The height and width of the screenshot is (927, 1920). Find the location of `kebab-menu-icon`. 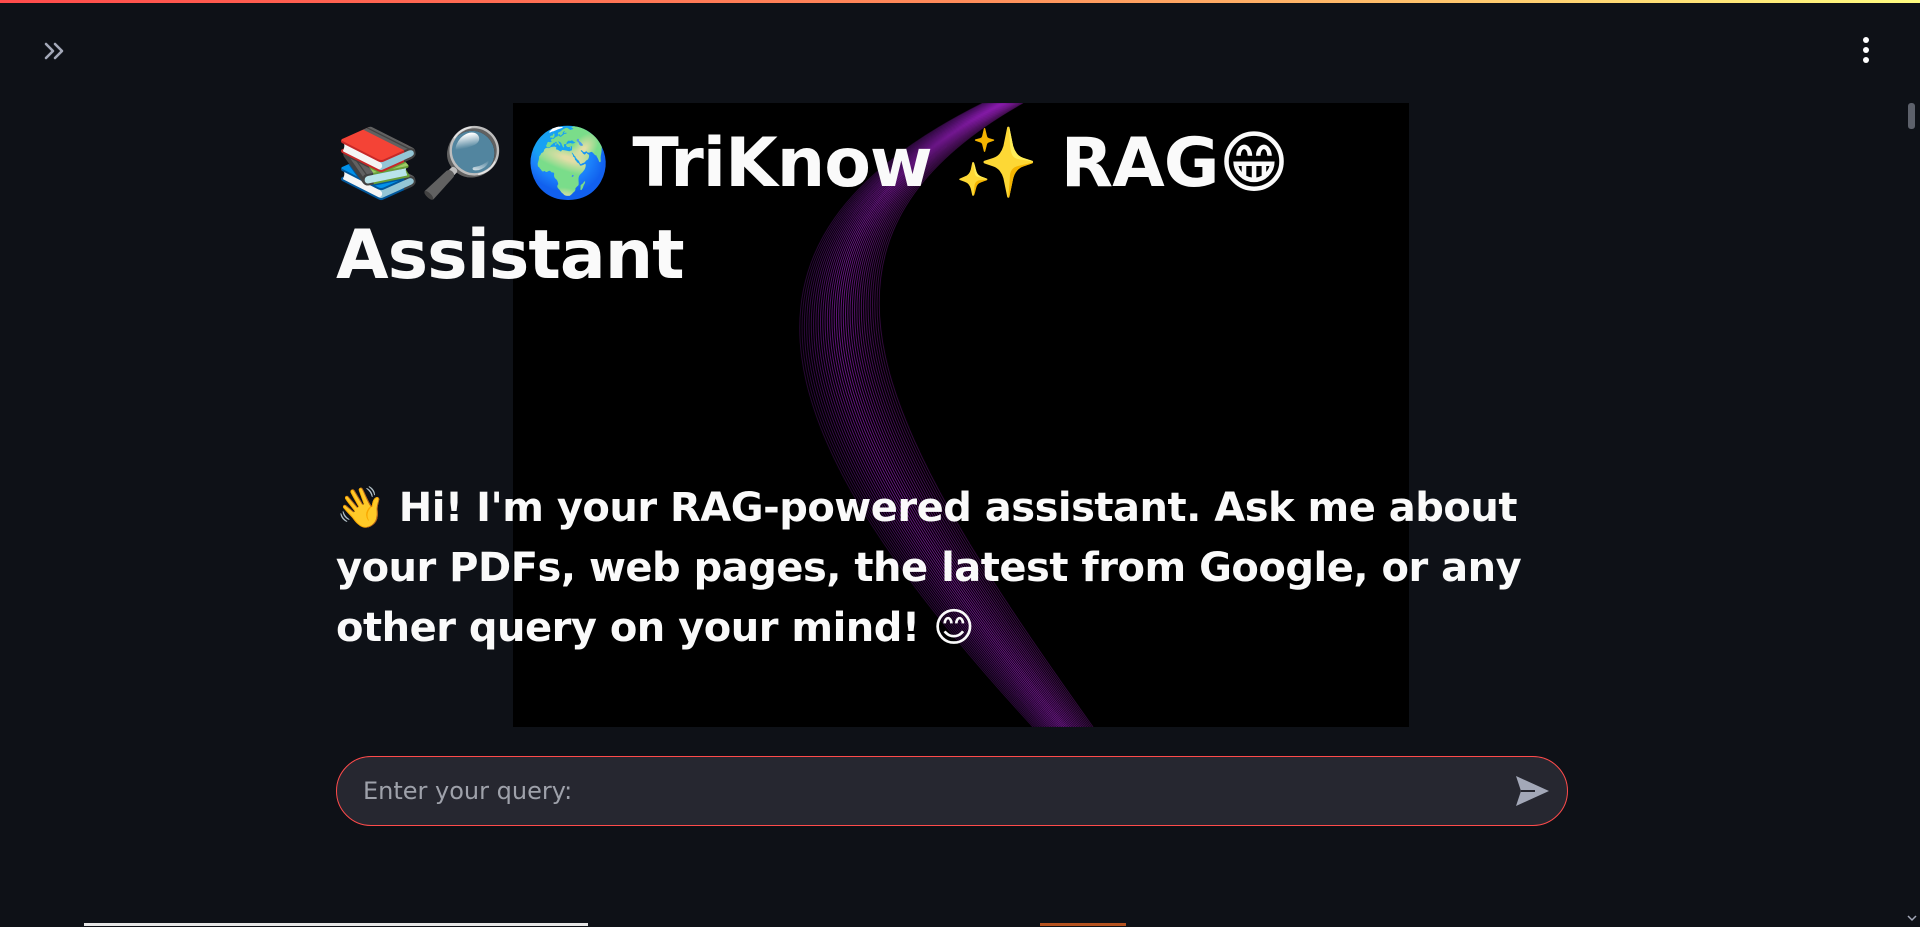

kebab-menu-icon is located at coordinates (1866, 50).